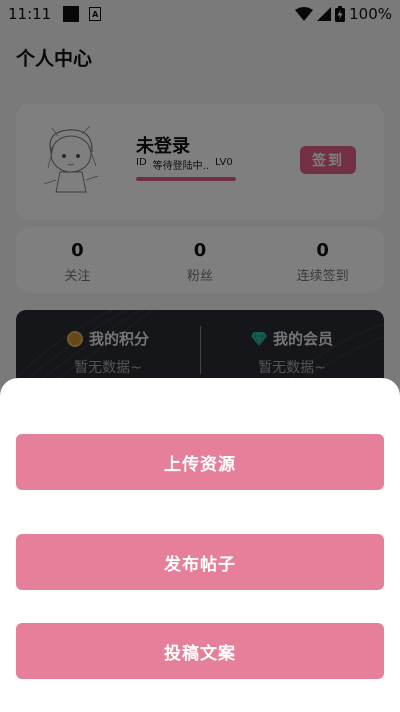 This screenshot has width=400, height=712. I want to click on upload-resource-button: 上传资源, so click(200, 462).